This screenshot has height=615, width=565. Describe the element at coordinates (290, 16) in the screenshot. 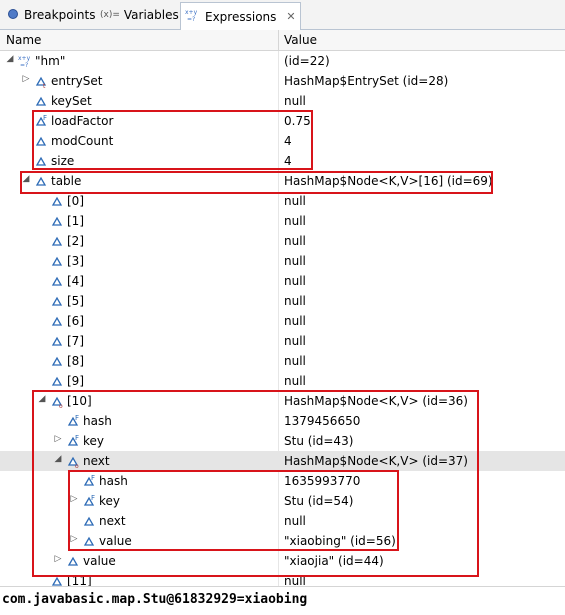

I see `close-icon: ✕` at that location.